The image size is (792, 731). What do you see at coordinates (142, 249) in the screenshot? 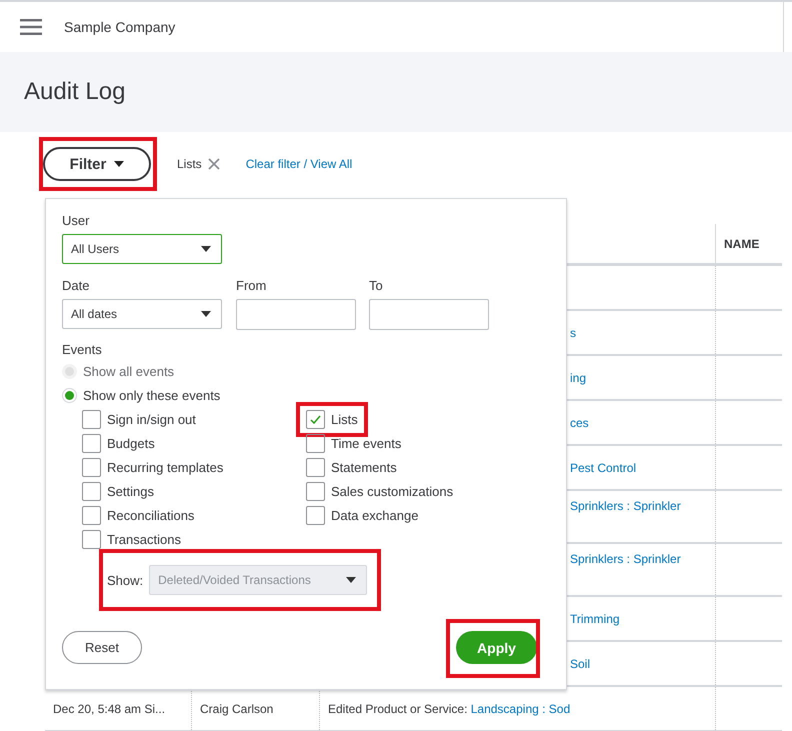
I see `user-dropdown: All Users` at bounding box center [142, 249].